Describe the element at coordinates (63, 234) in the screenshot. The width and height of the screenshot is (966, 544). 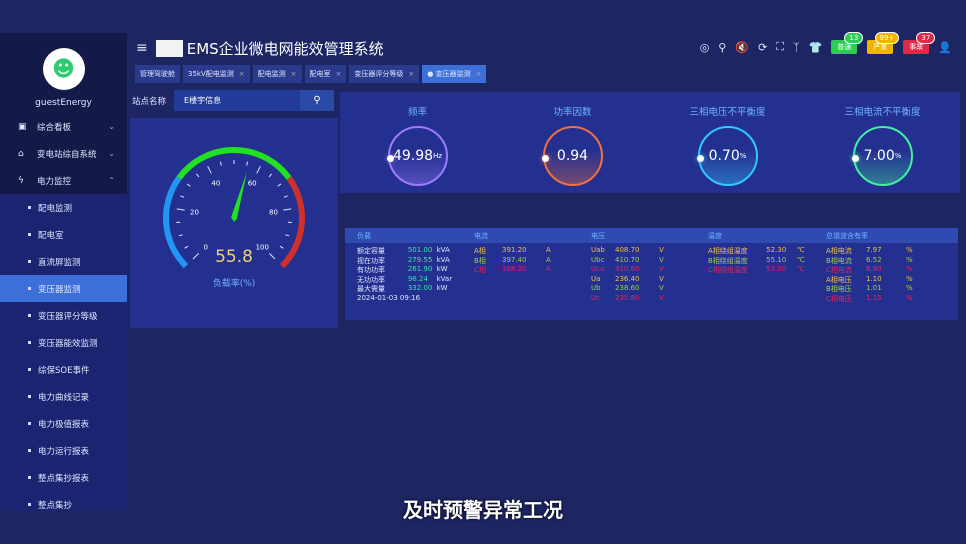
I see `sidebar-item: 配电室` at that location.